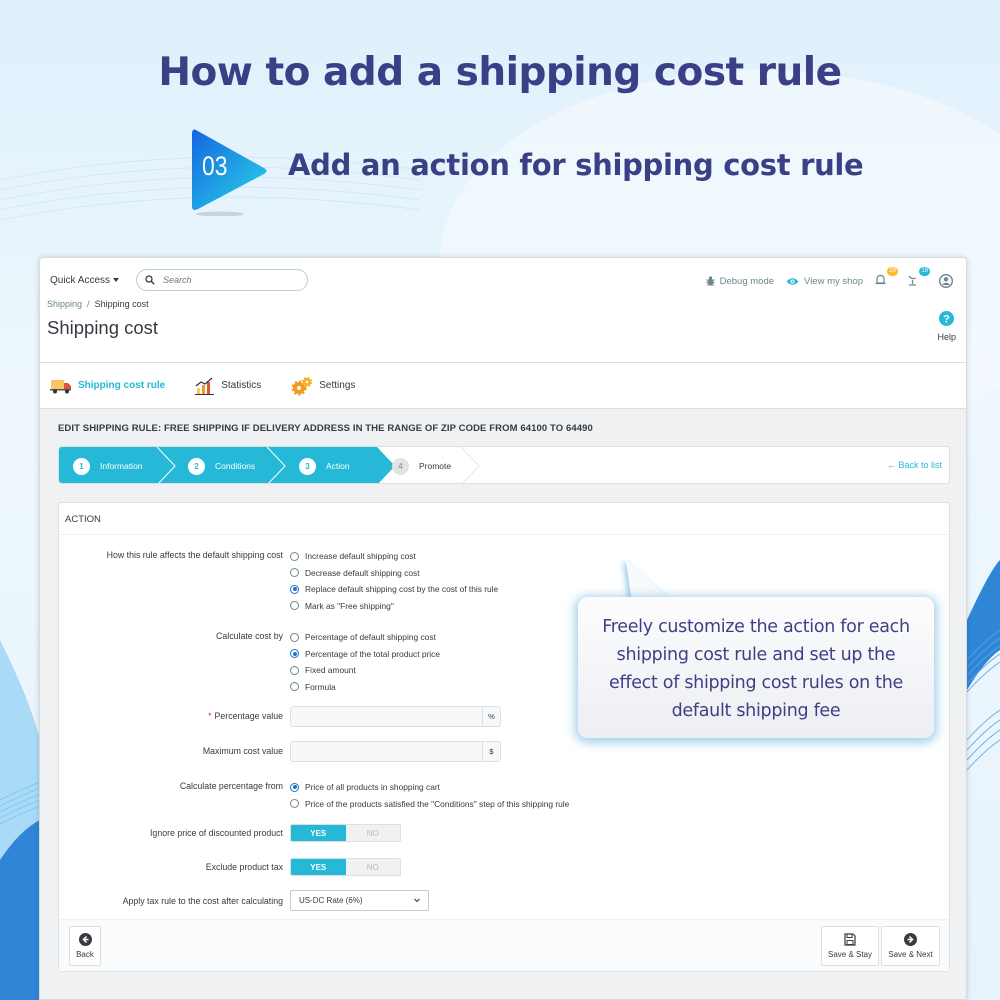 This screenshot has height=1000, width=1000. What do you see at coordinates (116, 280) in the screenshot?
I see `caret-down-icon` at bounding box center [116, 280].